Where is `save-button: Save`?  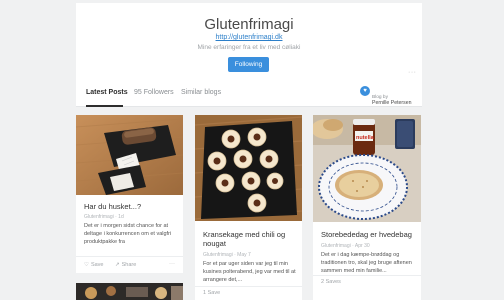 save-button: Save is located at coordinates (97, 265).